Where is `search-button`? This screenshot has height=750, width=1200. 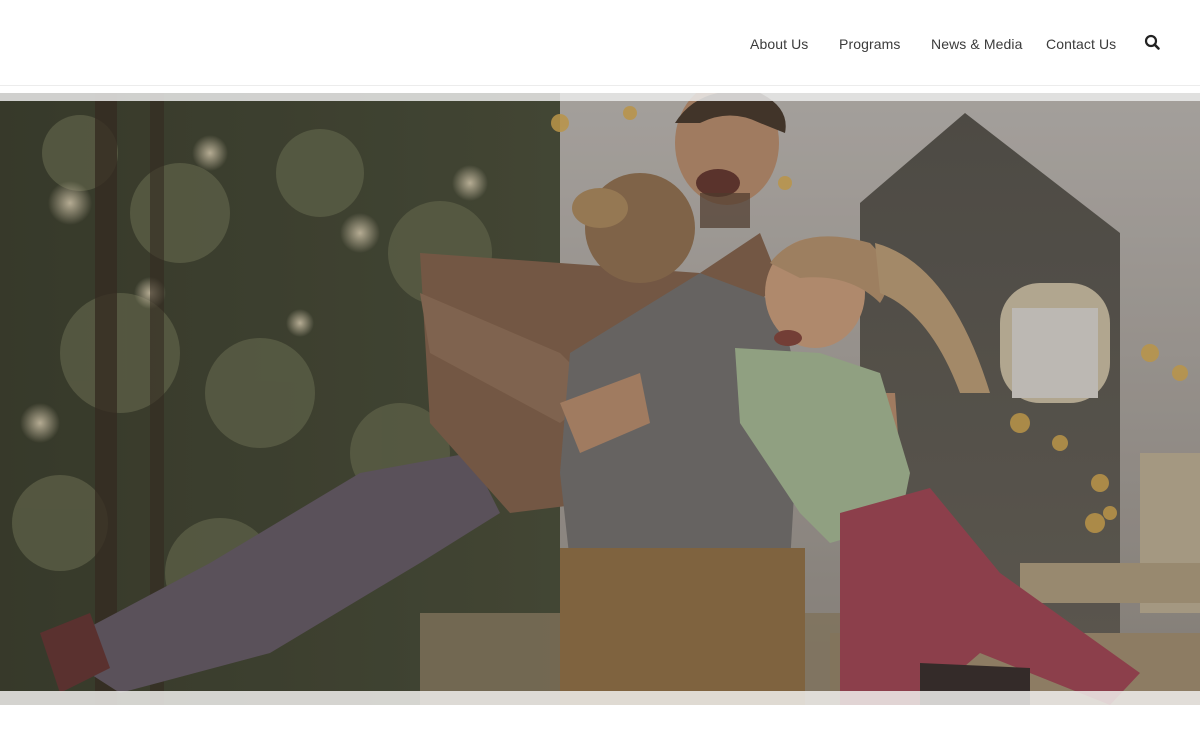
search-button is located at coordinates (1153, 43).